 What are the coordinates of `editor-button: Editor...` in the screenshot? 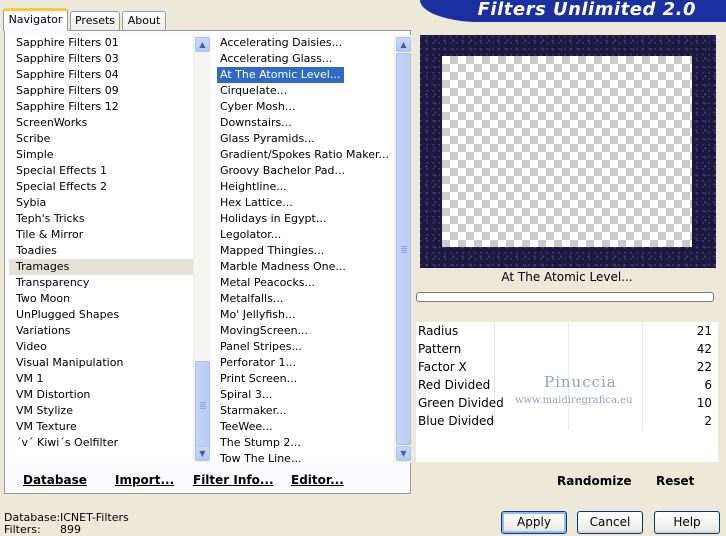 It's located at (317, 480).